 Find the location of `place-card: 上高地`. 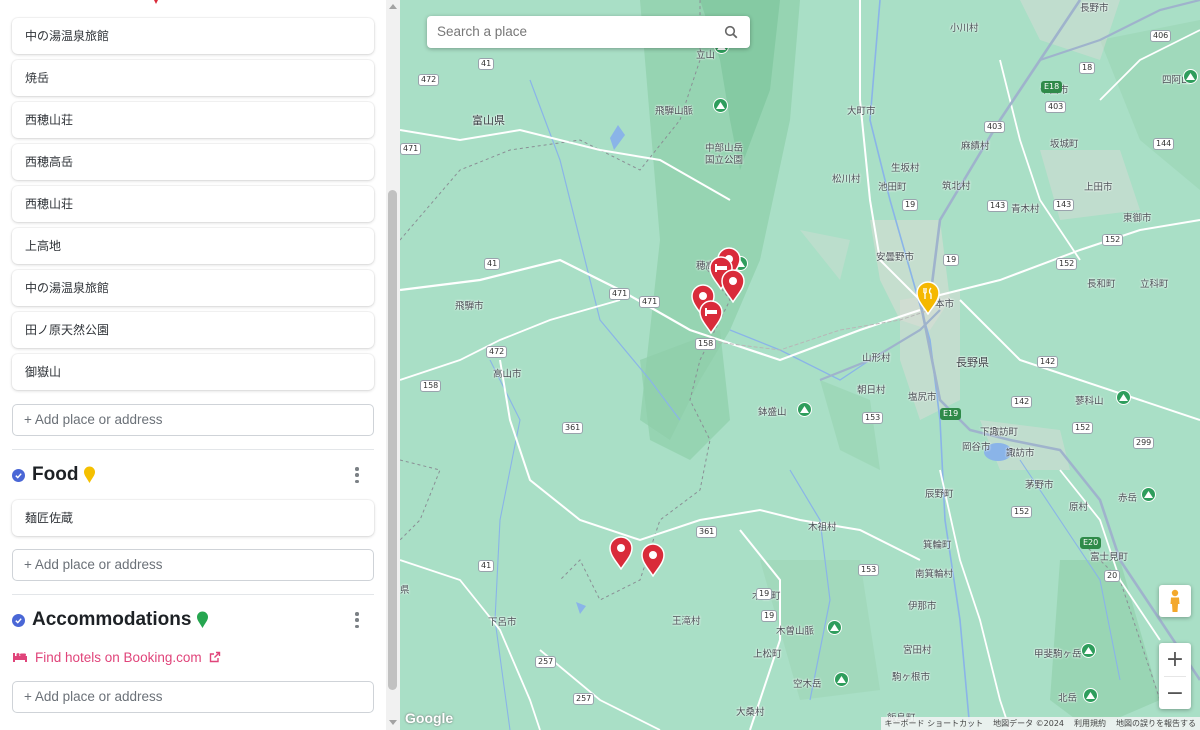

place-card: 上高地 is located at coordinates (193, 246).